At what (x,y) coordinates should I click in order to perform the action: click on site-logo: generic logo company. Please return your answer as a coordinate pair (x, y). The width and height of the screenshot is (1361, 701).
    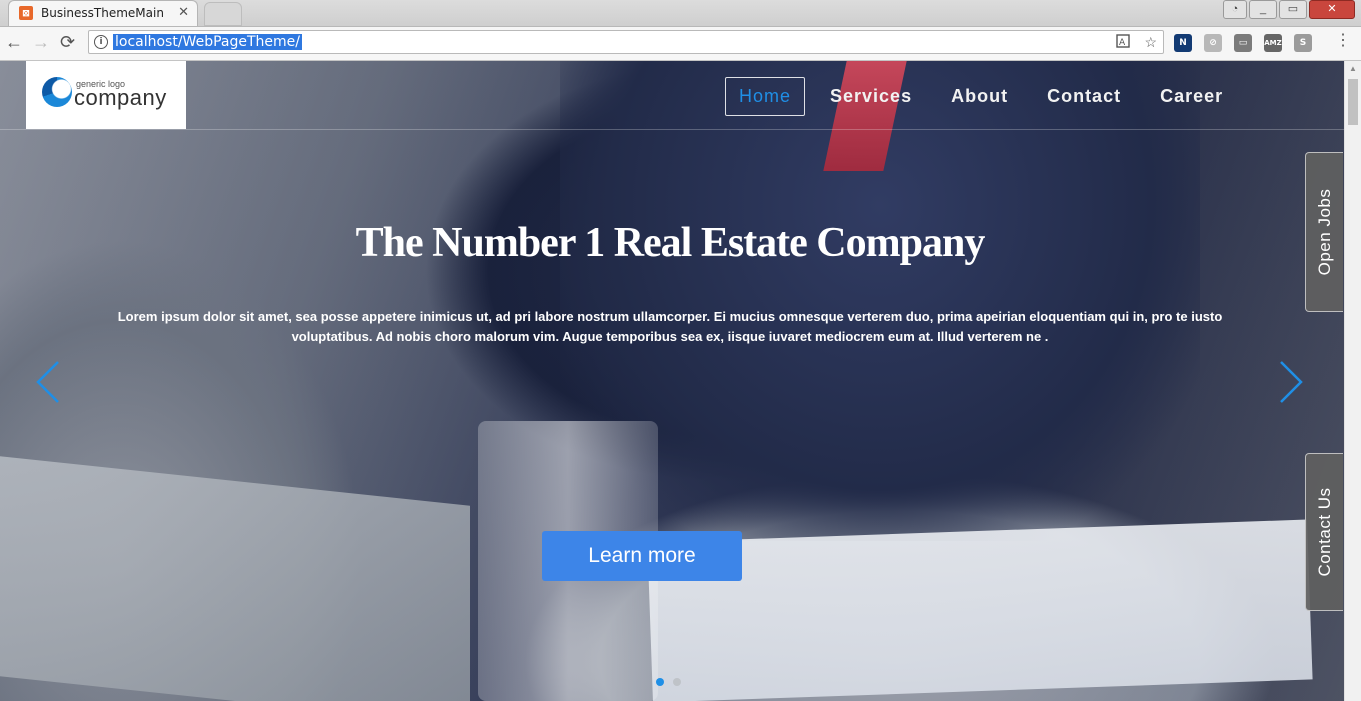
    Looking at the image, I should click on (106, 95).